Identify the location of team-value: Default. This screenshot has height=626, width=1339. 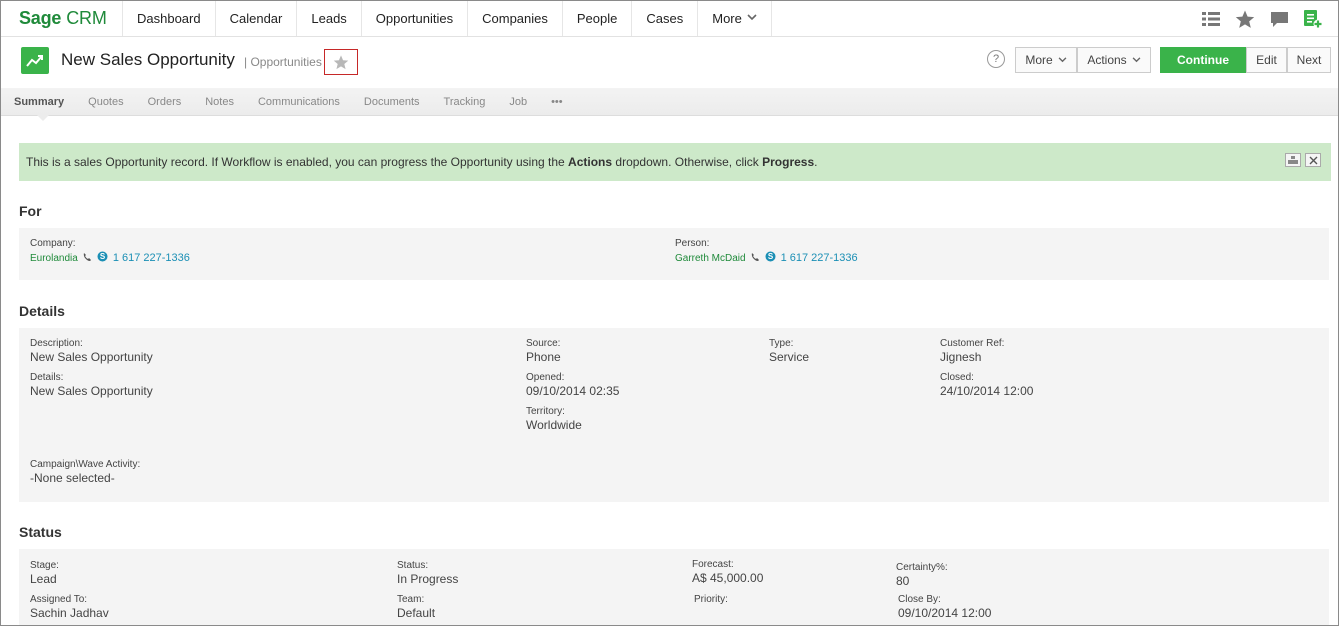
(416, 613).